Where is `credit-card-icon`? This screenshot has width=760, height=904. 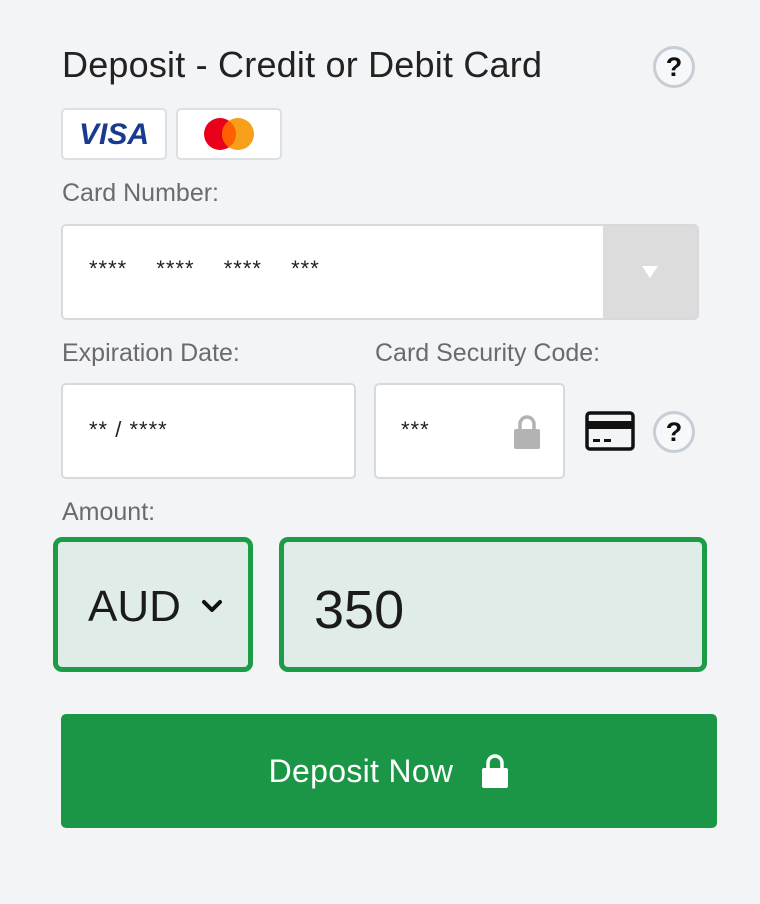 credit-card-icon is located at coordinates (610, 433).